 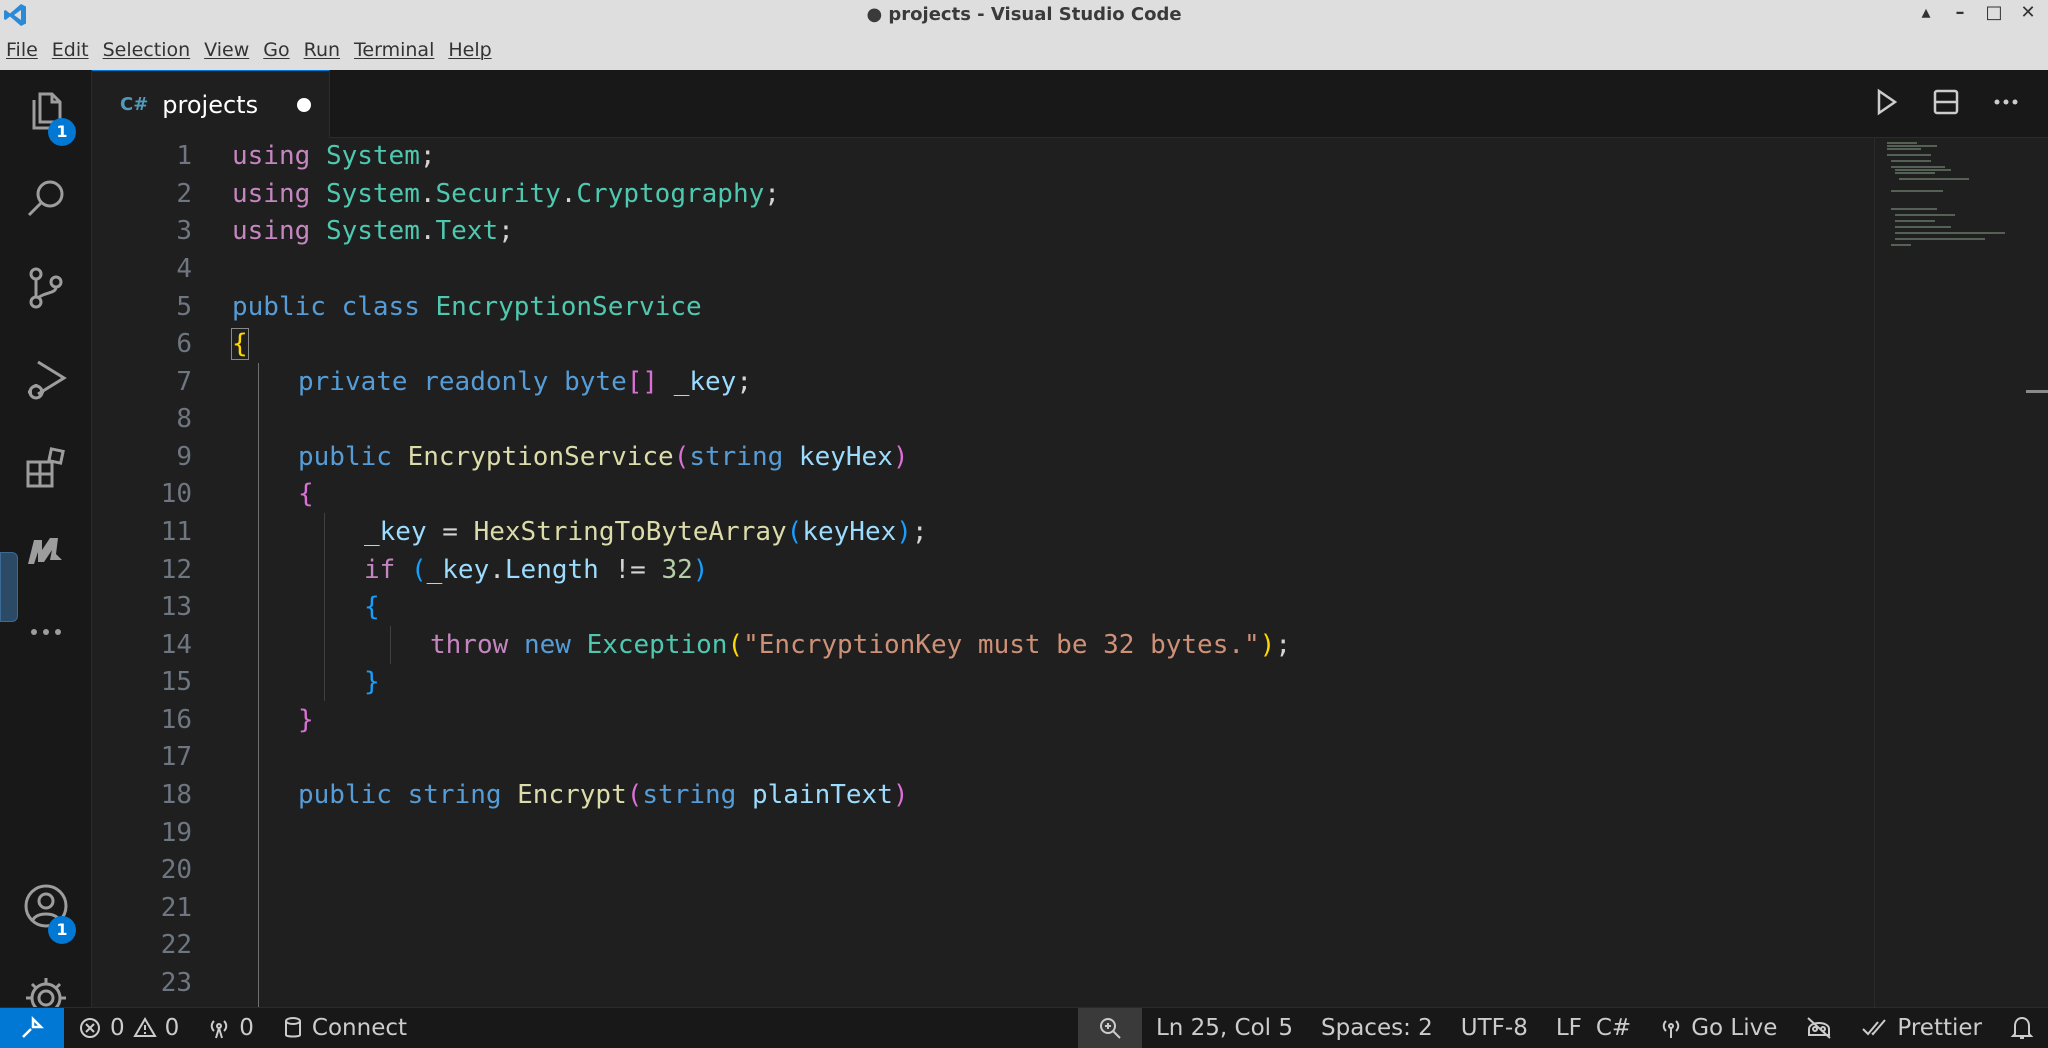 I want to click on zoom-button, so click(x=1109, y=1027).